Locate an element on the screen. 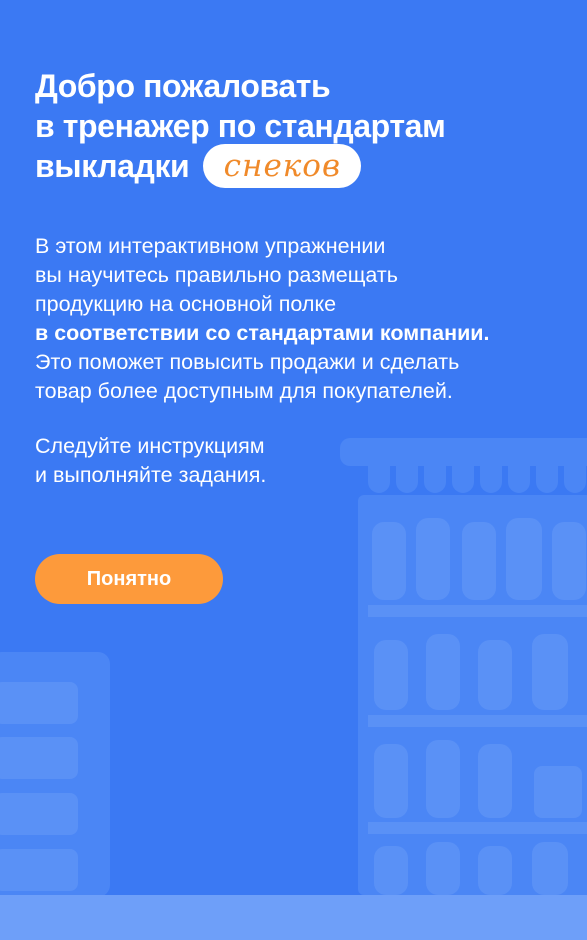 Image resolution: width=587 pixels, height=940 pixels. intro-line-1: В этом интерактивном упражнении is located at coordinates (210, 246).